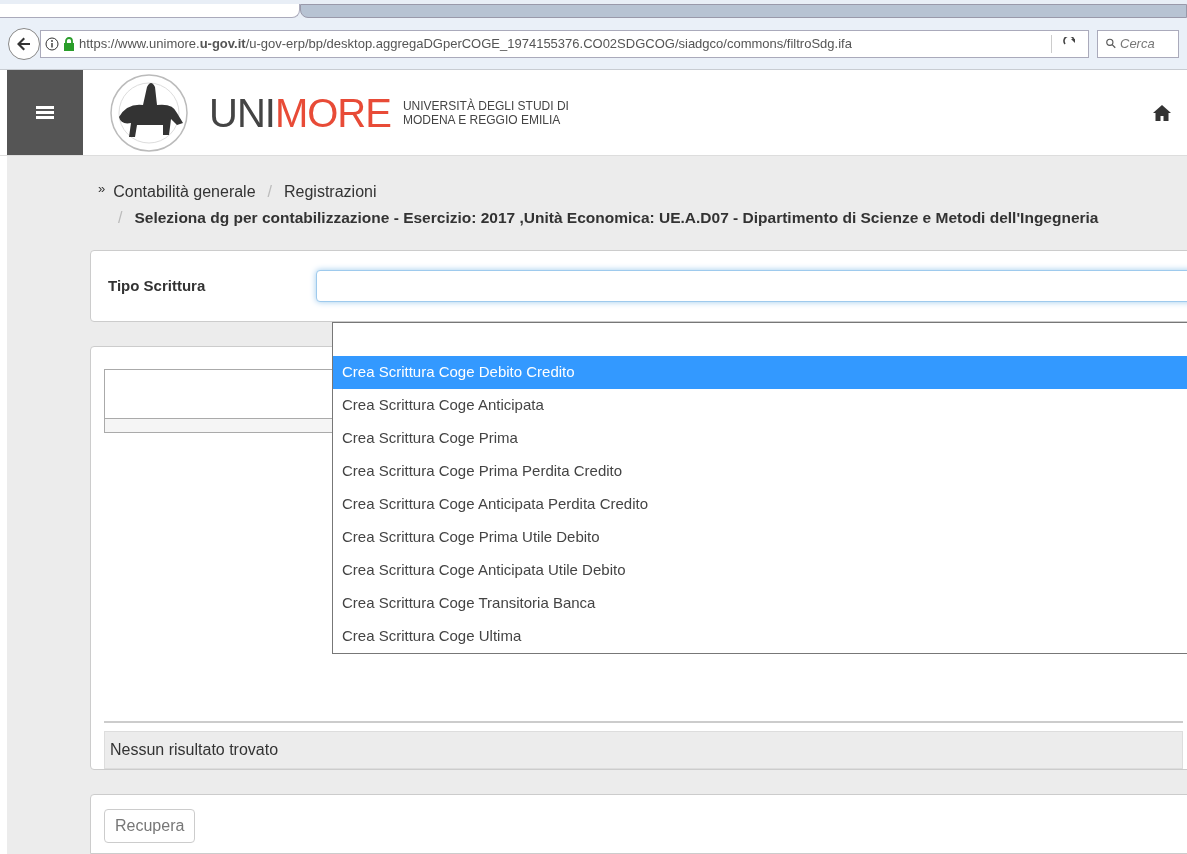 Image resolution: width=1187 pixels, height=854 pixels. Describe the element at coordinates (330, 192) in the screenshot. I see `breadcrumb-link: Registrazioni` at that location.